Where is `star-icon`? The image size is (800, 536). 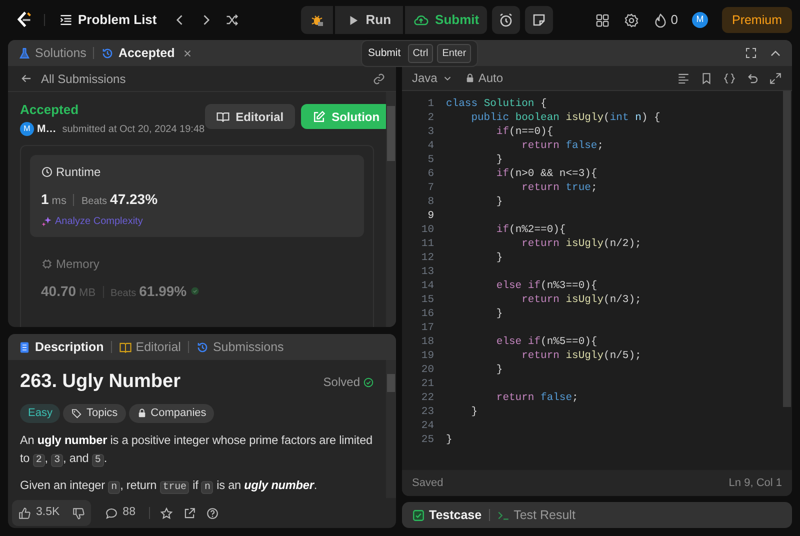 star-icon is located at coordinates (167, 513).